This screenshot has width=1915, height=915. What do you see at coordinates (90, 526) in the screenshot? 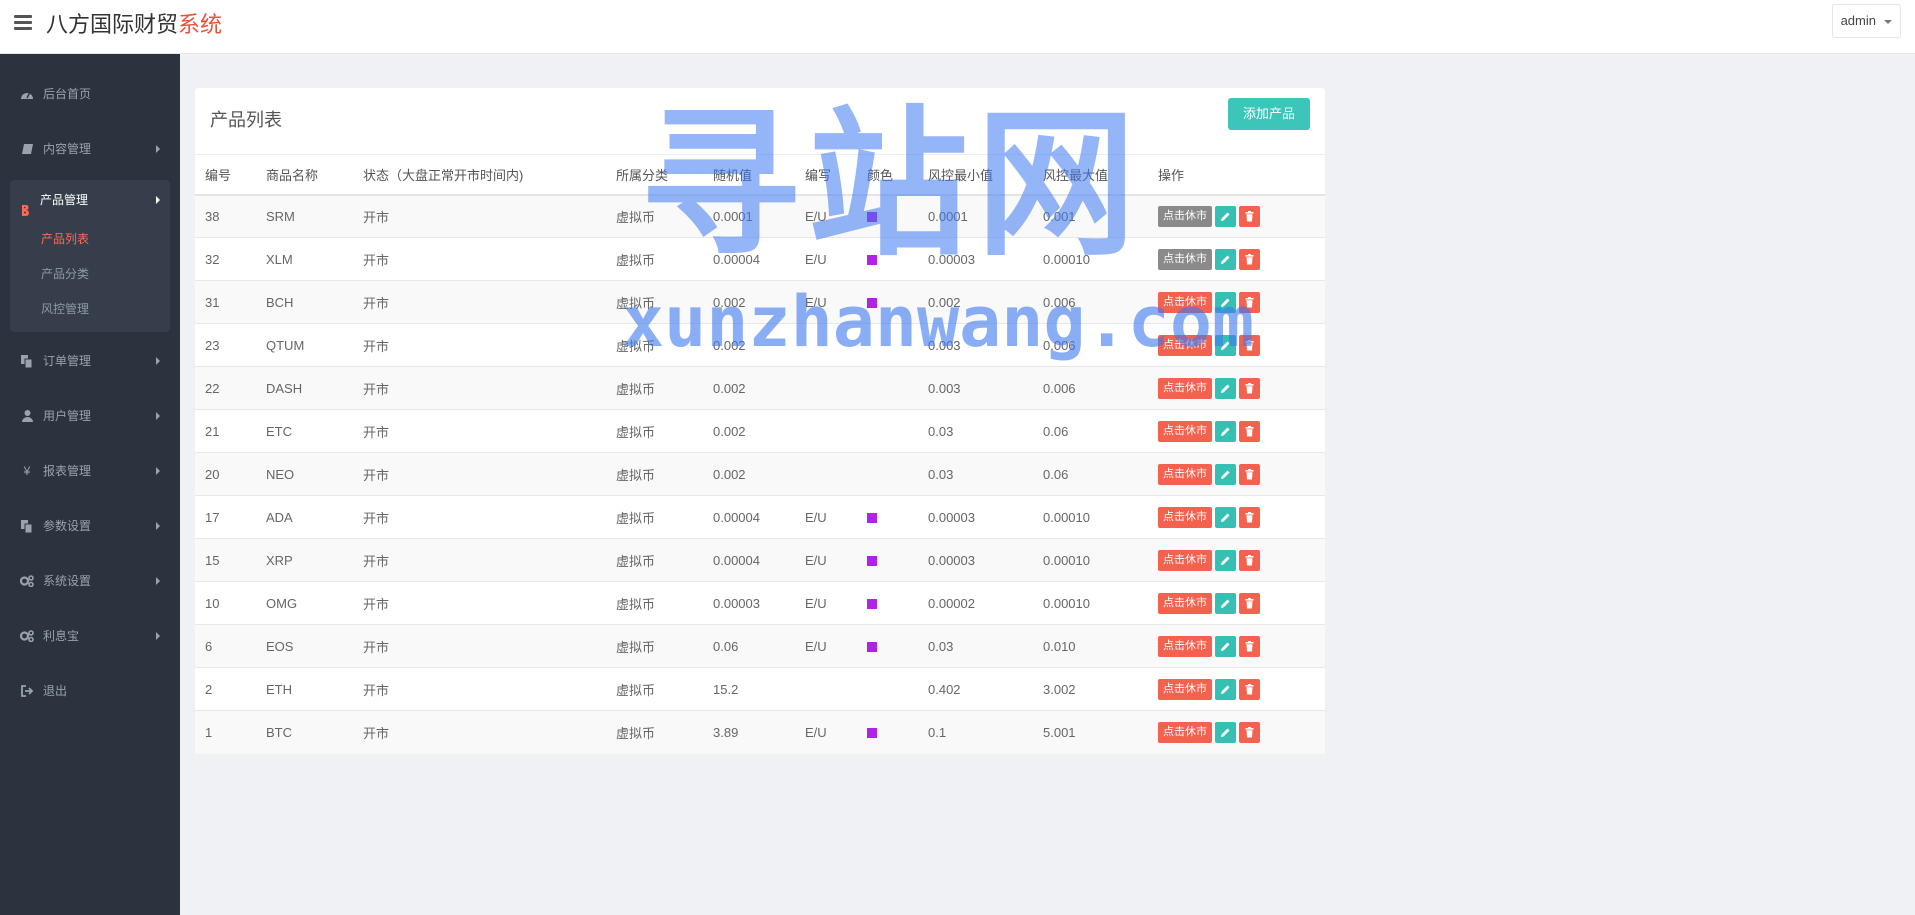
I see `sidebar-item-params: 参数设置` at bounding box center [90, 526].